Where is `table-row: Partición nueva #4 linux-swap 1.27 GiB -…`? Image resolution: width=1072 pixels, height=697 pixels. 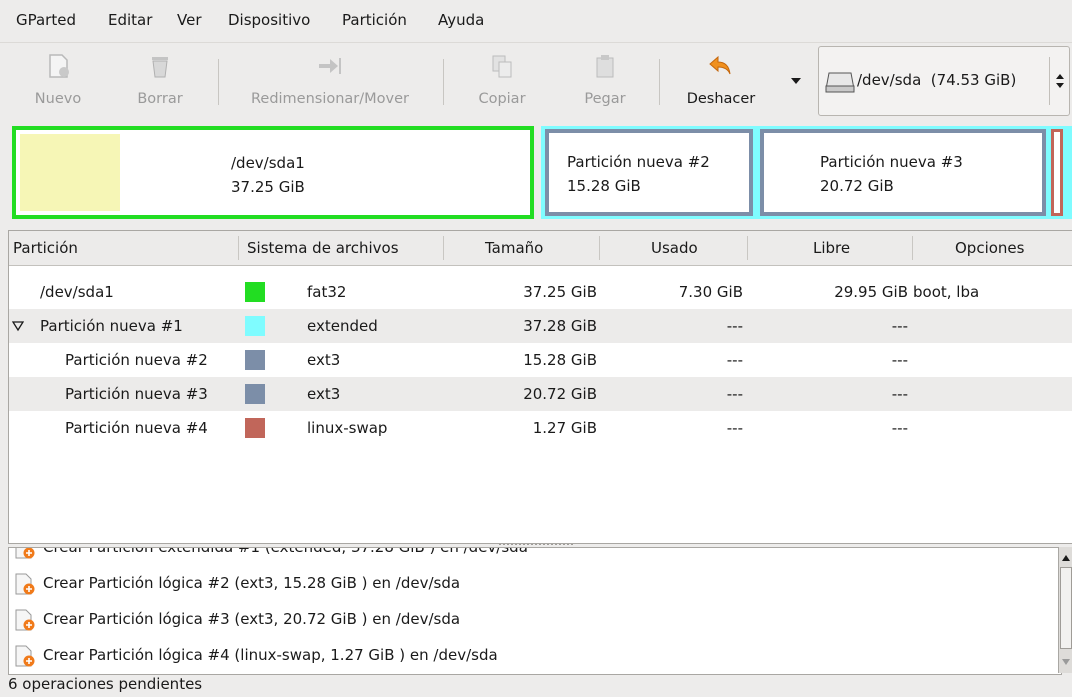 table-row: Partición nueva #4 linux-swap 1.27 GiB -… is located at coordinates (540, 428).